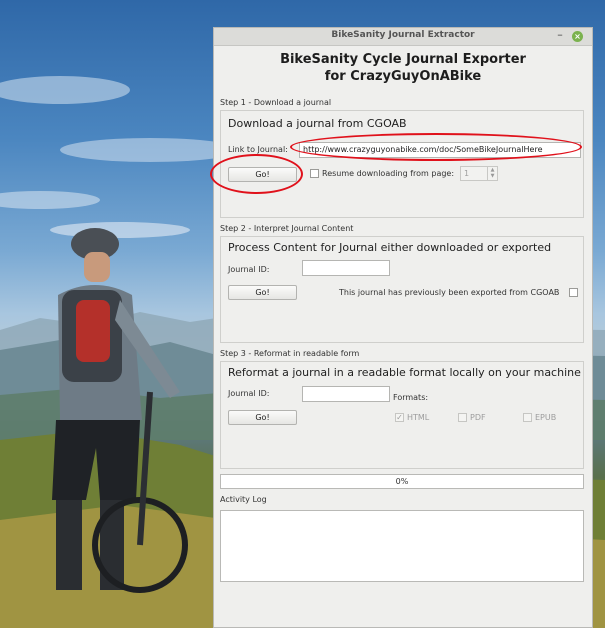  What do you see at coordinates (492, 173) in the screenshot?
I see `spin-arrows-icon: ▲ ▼` at bounding box center [492, 173].